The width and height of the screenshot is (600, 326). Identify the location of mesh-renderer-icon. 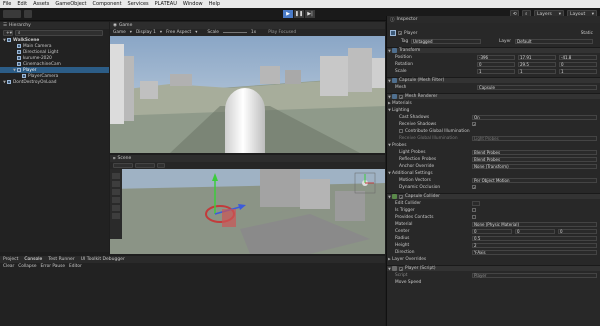
(394, 96).